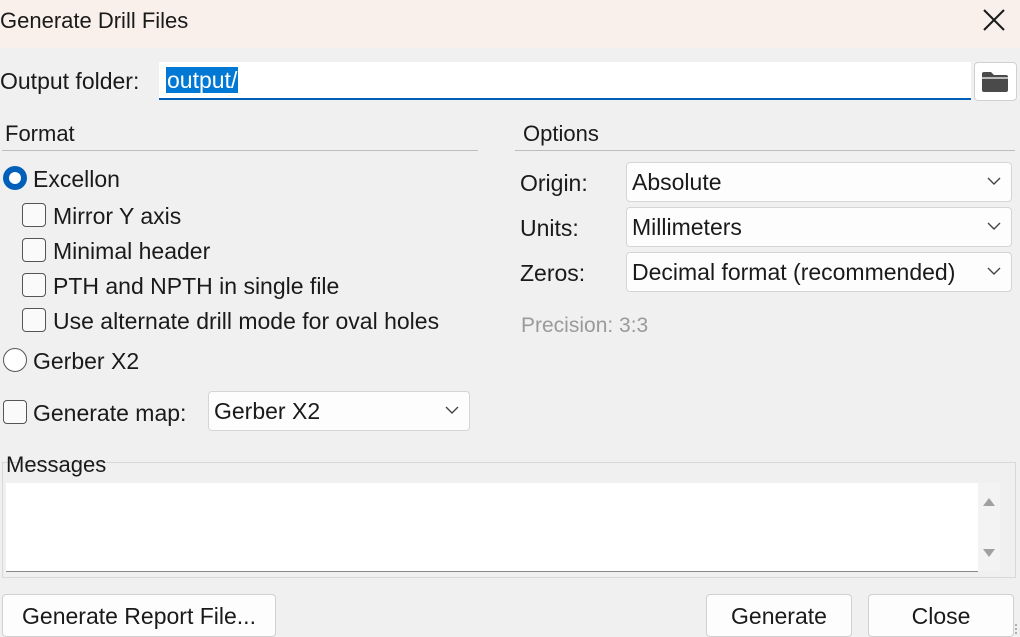  What do you see at coordinates (765, 150) in the screenshot?
I see `options-separator` at bounding box center [765, 150].